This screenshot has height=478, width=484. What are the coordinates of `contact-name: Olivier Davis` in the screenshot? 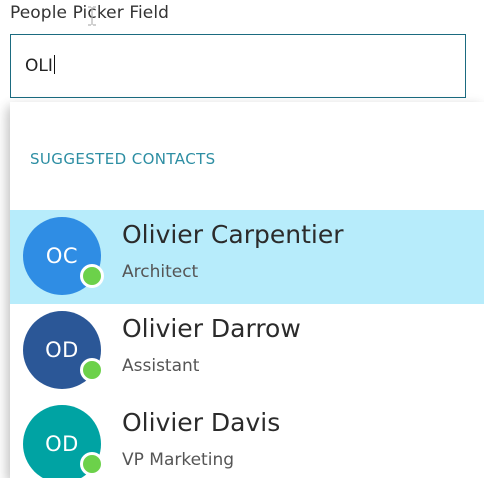 It's located at (201, 422).